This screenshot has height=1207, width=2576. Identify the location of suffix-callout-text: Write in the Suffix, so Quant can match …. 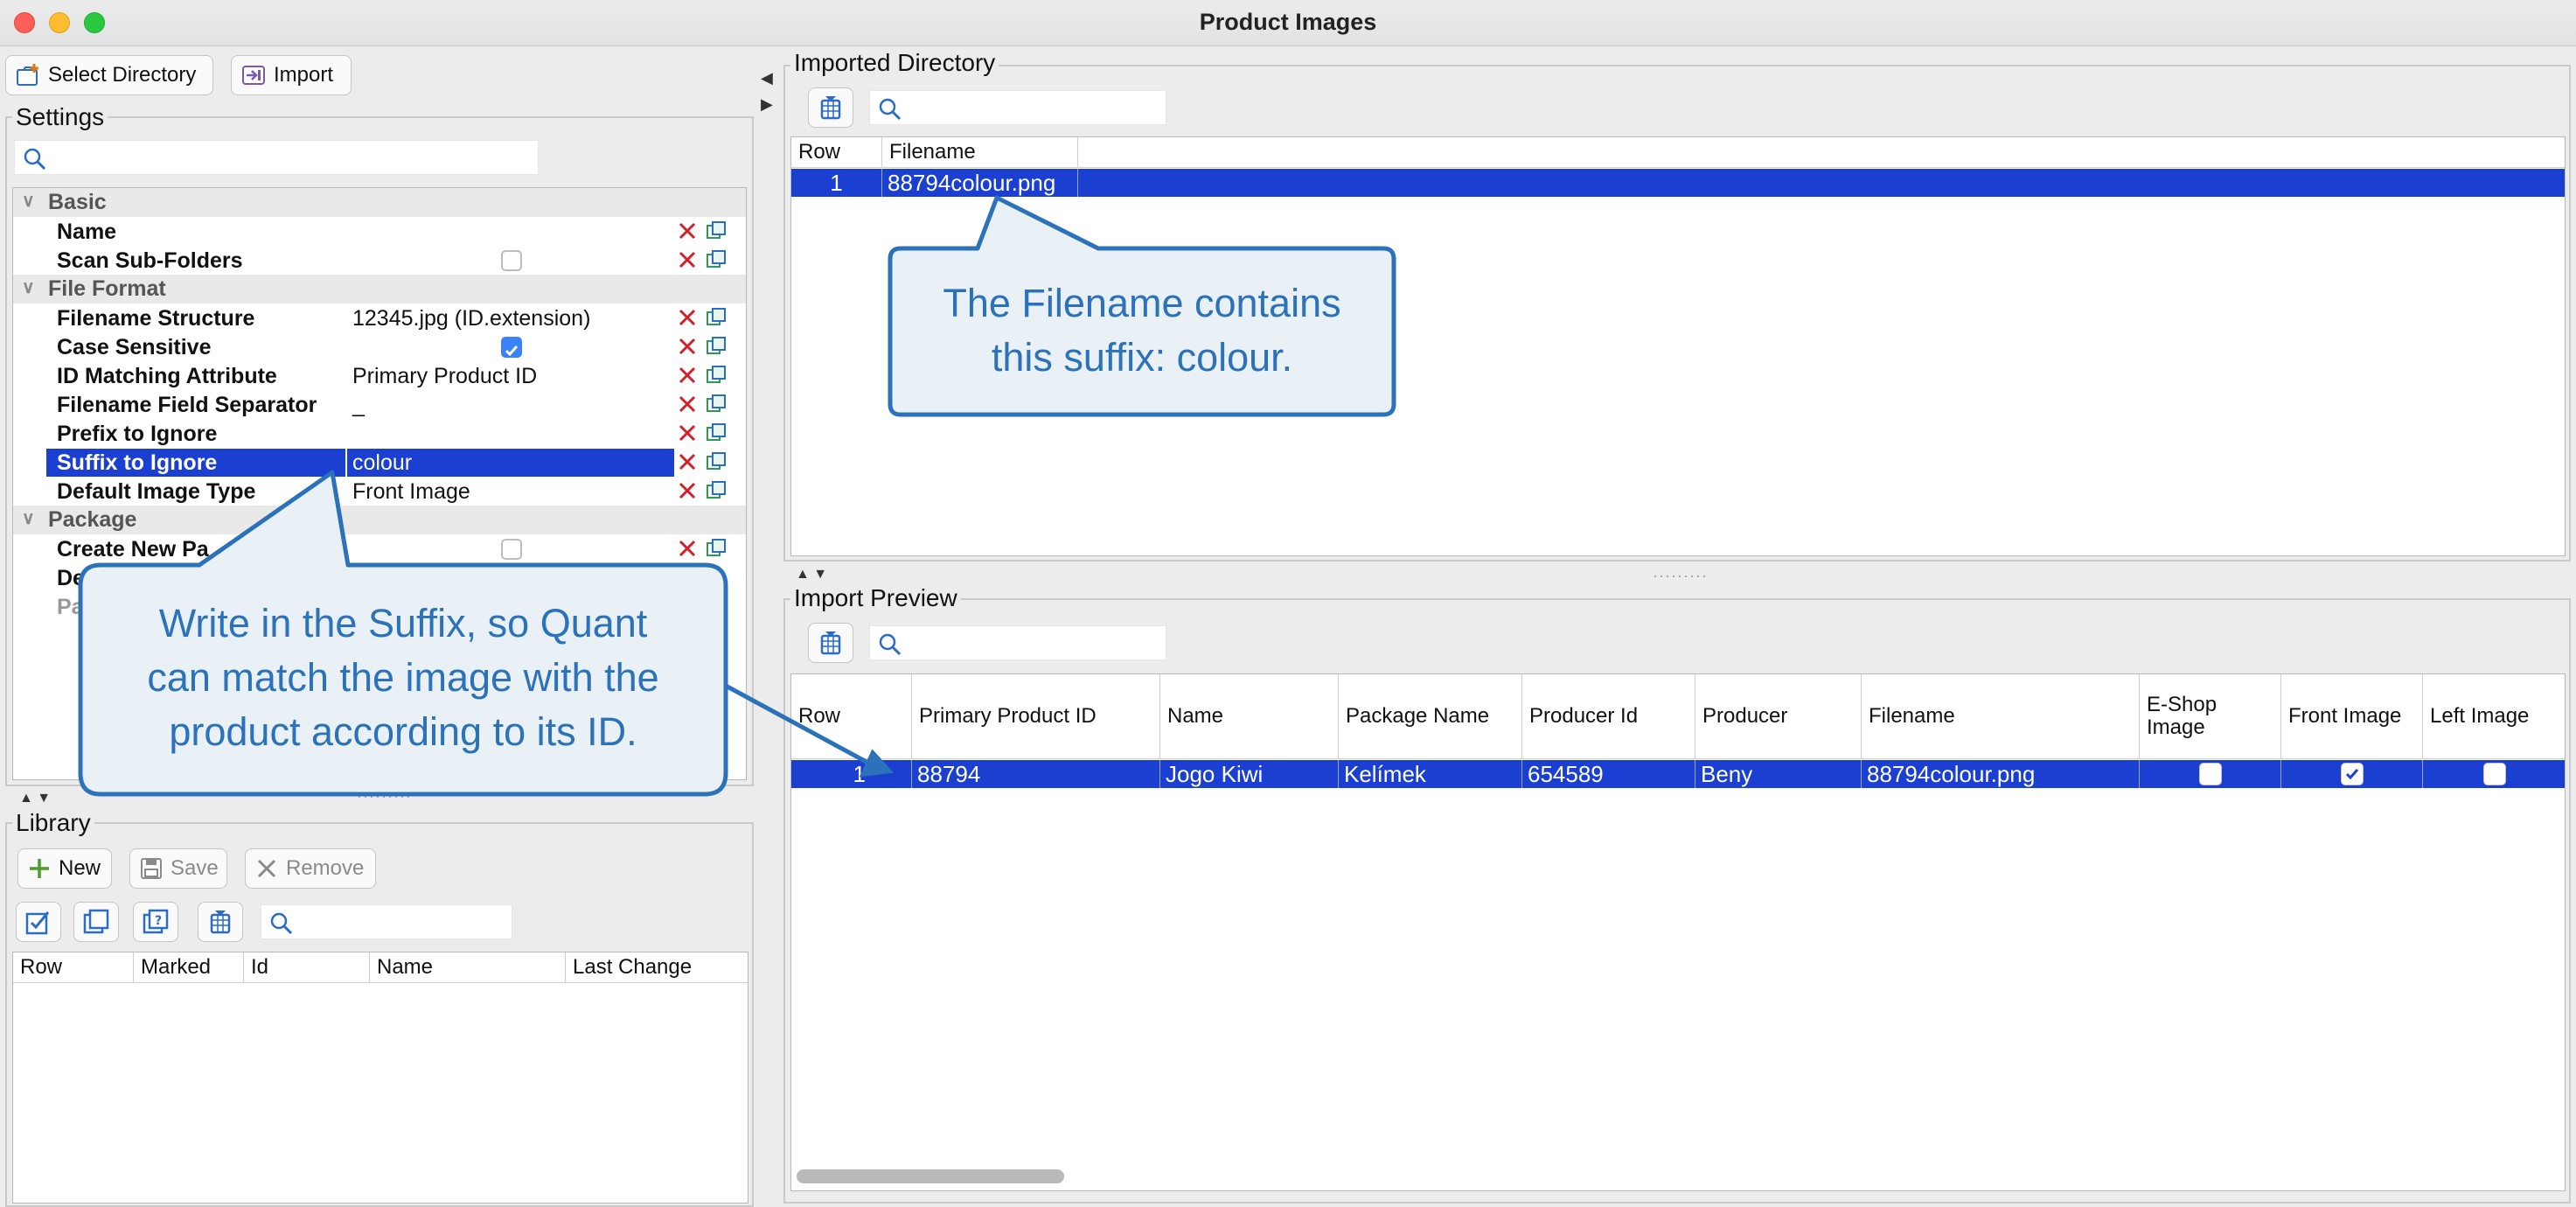
(403, 677).